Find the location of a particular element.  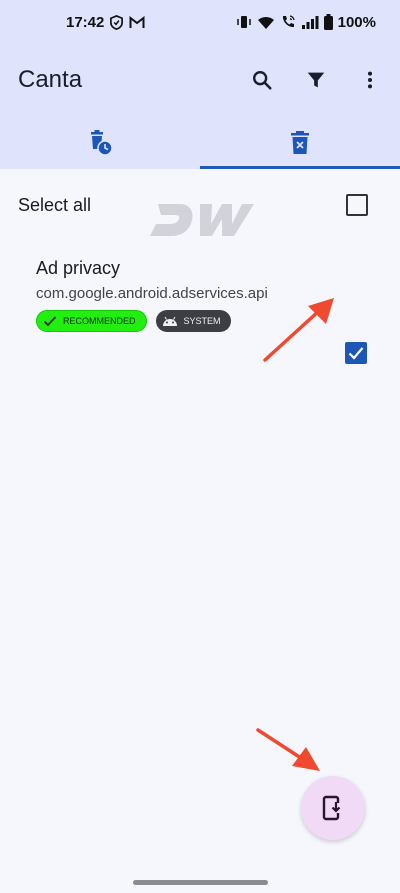

wifi-icon is located at coordinates (265, 22).